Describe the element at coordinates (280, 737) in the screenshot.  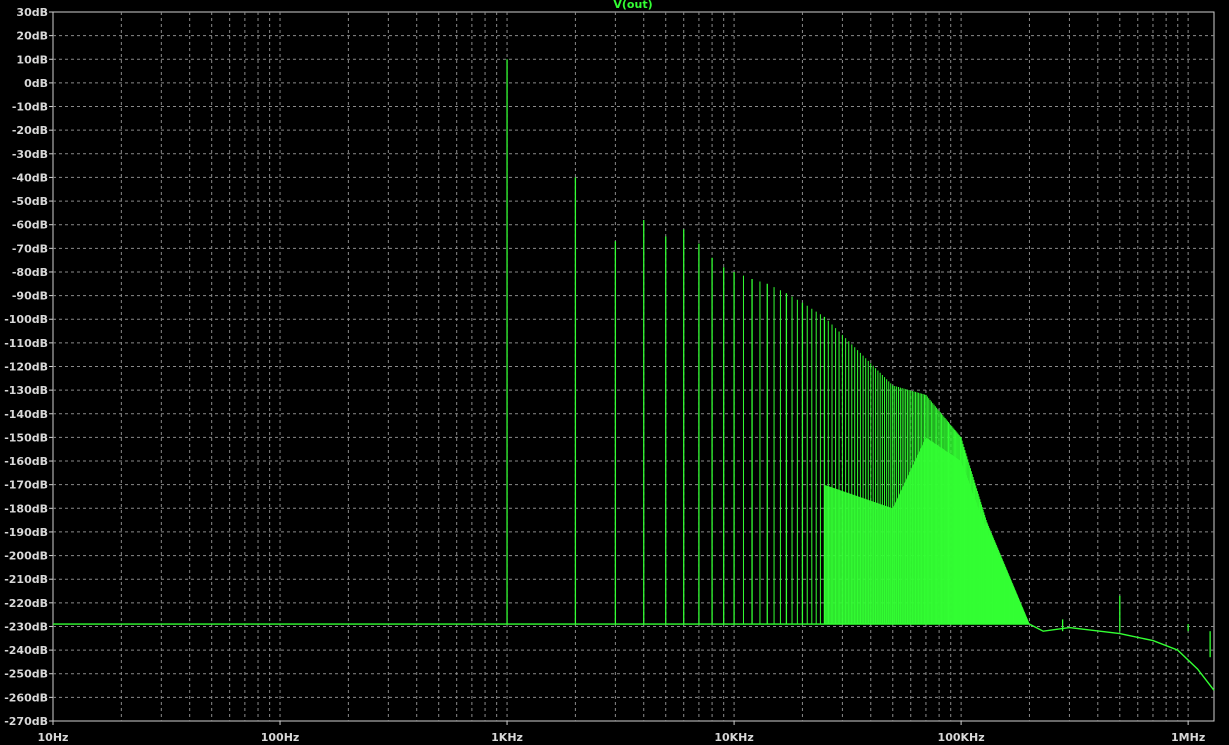
I see `x-tick-label: 100Hz` at that location.